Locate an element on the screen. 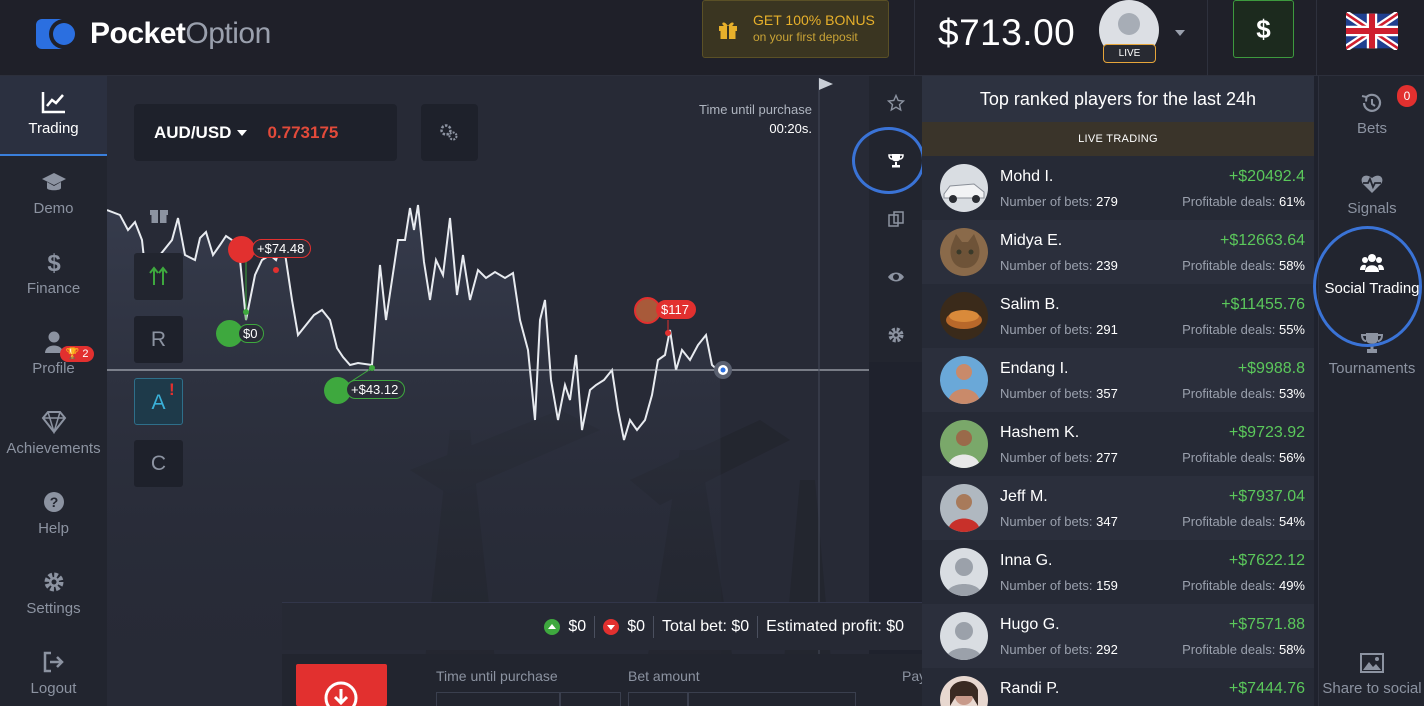 The width and height of the screenshot is (1424, 706). bets-count-badge: 0 is located at coordinates (1407, 96).